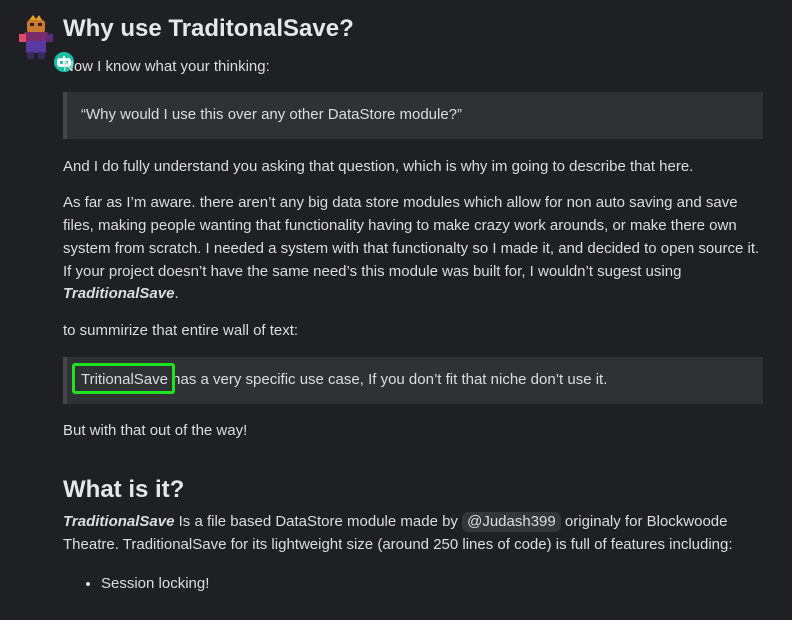 Image resolution: width=792 pixels, height=620 pixels. I want to click on paragraph-reasoning-end: ., so click(176, 294).